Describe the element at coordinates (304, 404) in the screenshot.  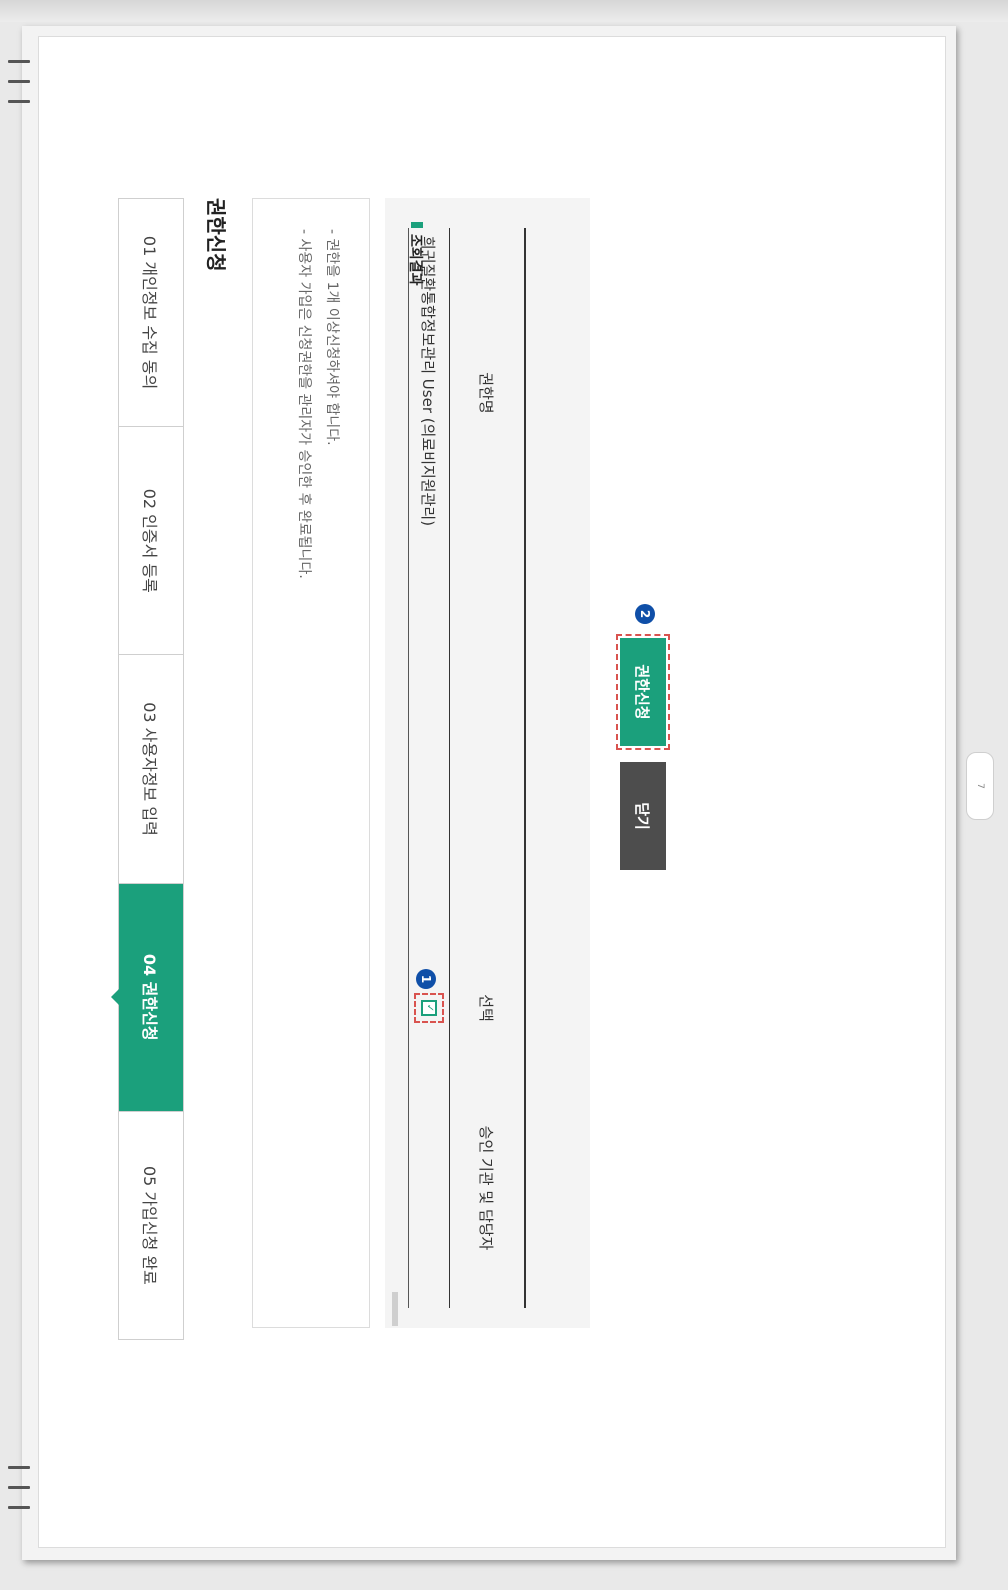
I see `notice-line: - 사용자 가입은 신청권한을 관리자가 승인한 후 완료됩니다.` at that location.